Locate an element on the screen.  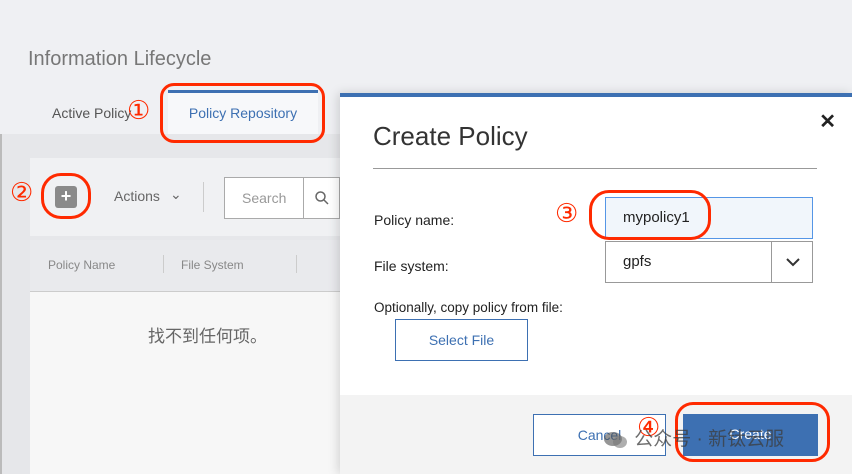
close-icon: ✕ is located at coordinates (827, 121).